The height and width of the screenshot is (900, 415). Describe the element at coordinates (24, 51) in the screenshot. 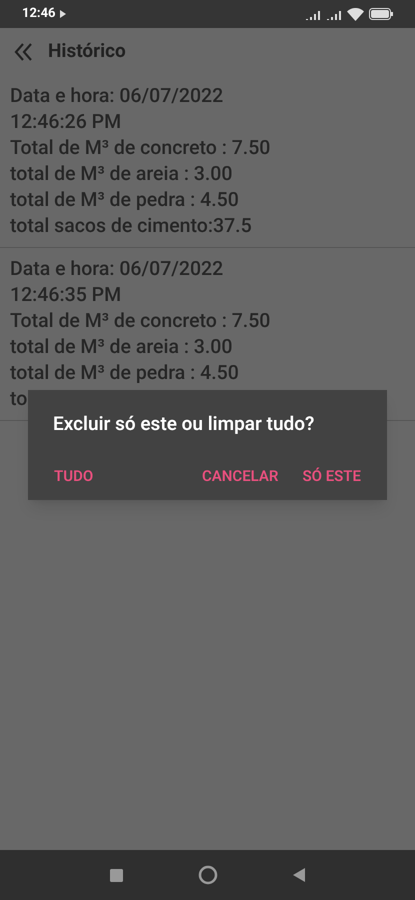

I see `back-icon` at that location.